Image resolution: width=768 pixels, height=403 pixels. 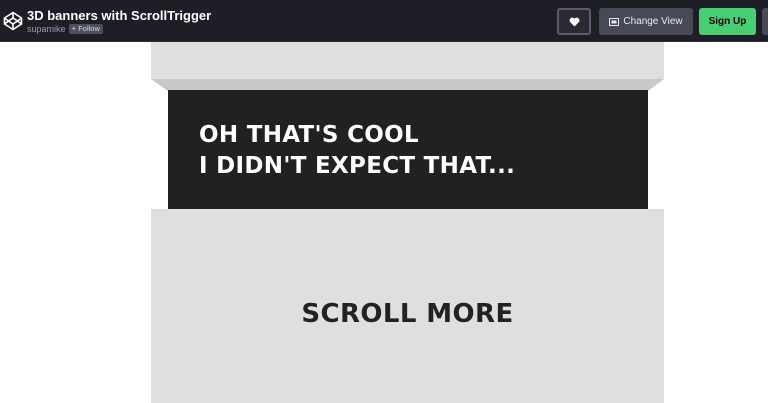 I want to click on author-row: supamike + Follow, so click(x=65, y=29).